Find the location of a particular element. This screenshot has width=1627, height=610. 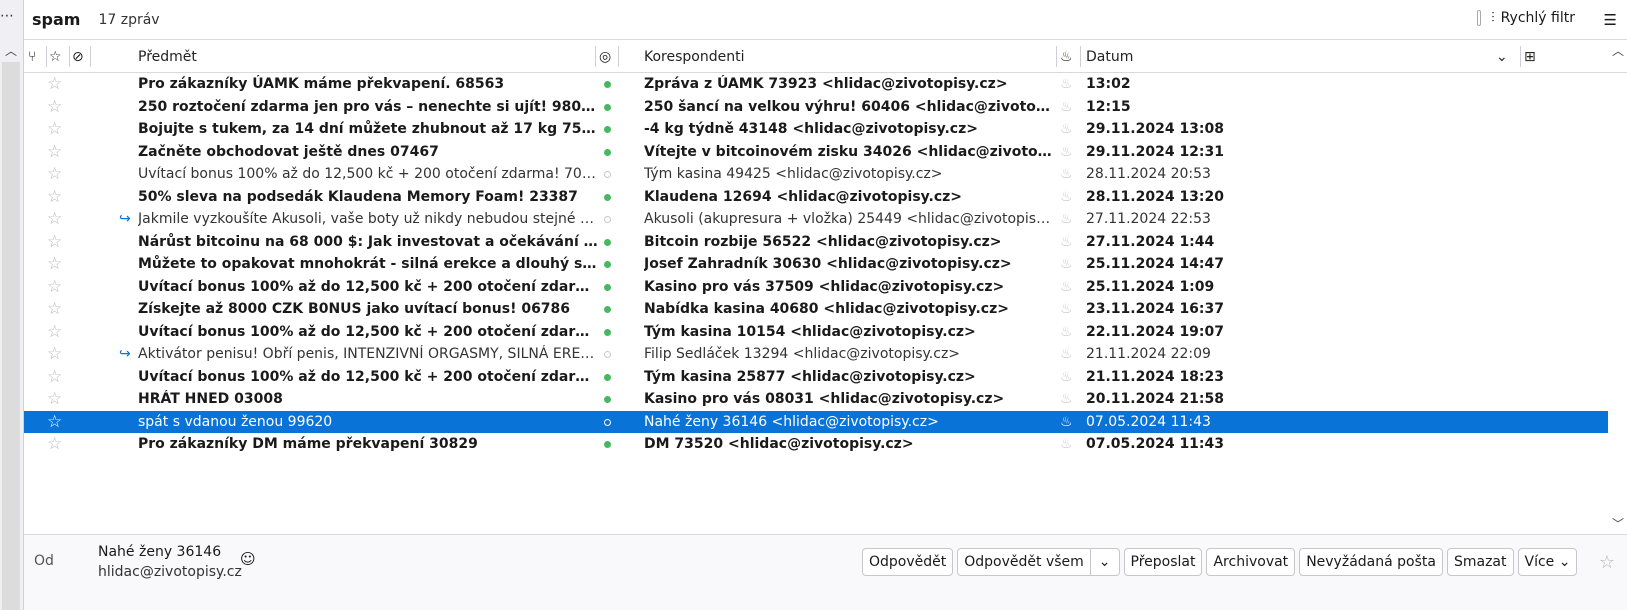

star-message-icon: ☆ is located at coordinates (1607, 562).